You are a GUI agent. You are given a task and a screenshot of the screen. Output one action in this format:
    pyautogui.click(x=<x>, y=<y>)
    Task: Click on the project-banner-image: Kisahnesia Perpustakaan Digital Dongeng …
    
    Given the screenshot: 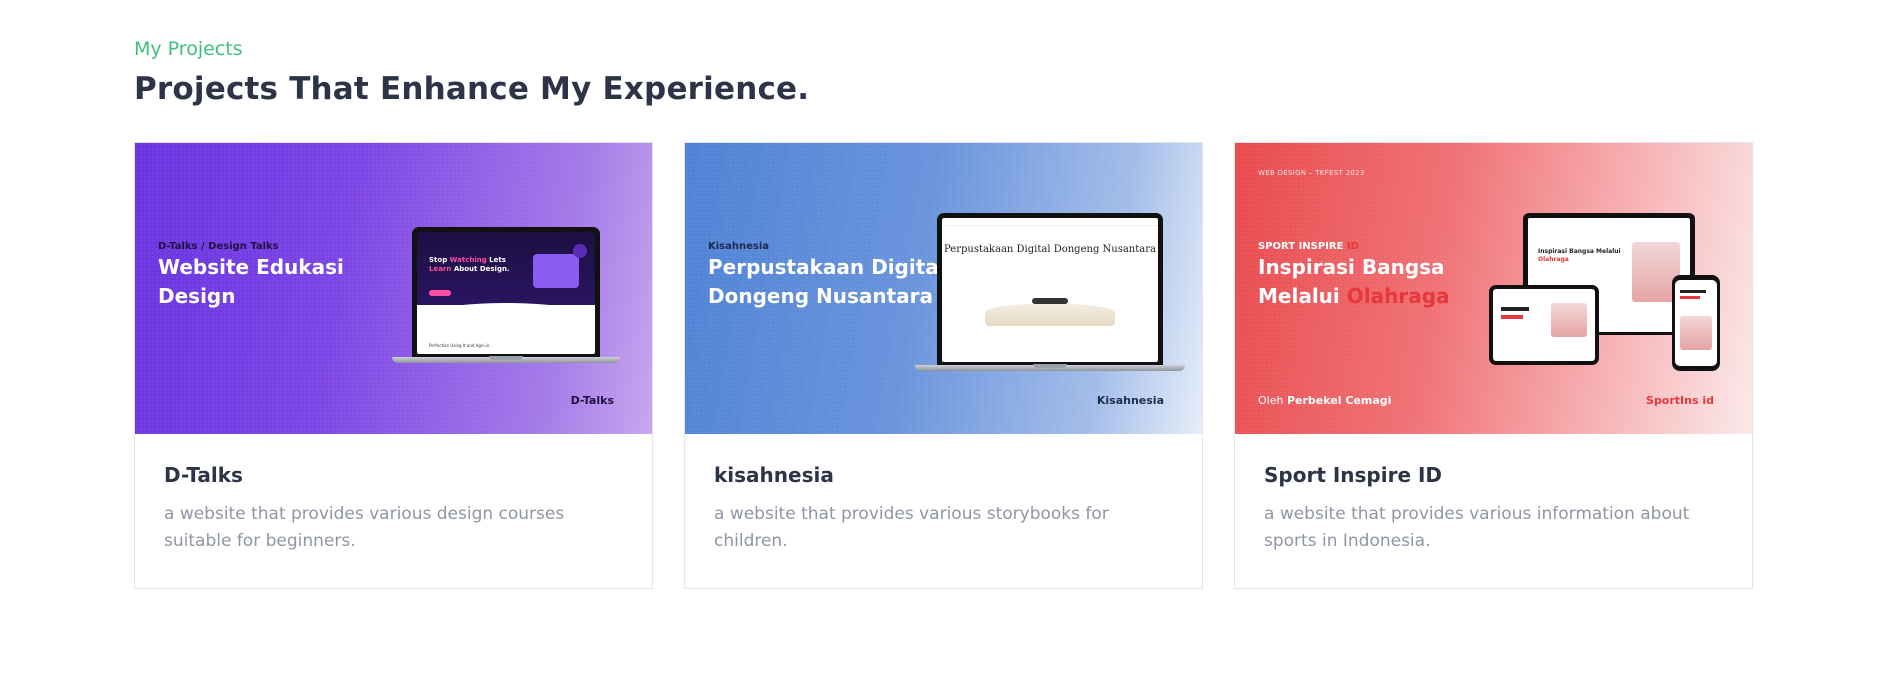 What is the action you would take?
    pyautogui.click(x=943, y=288)
    